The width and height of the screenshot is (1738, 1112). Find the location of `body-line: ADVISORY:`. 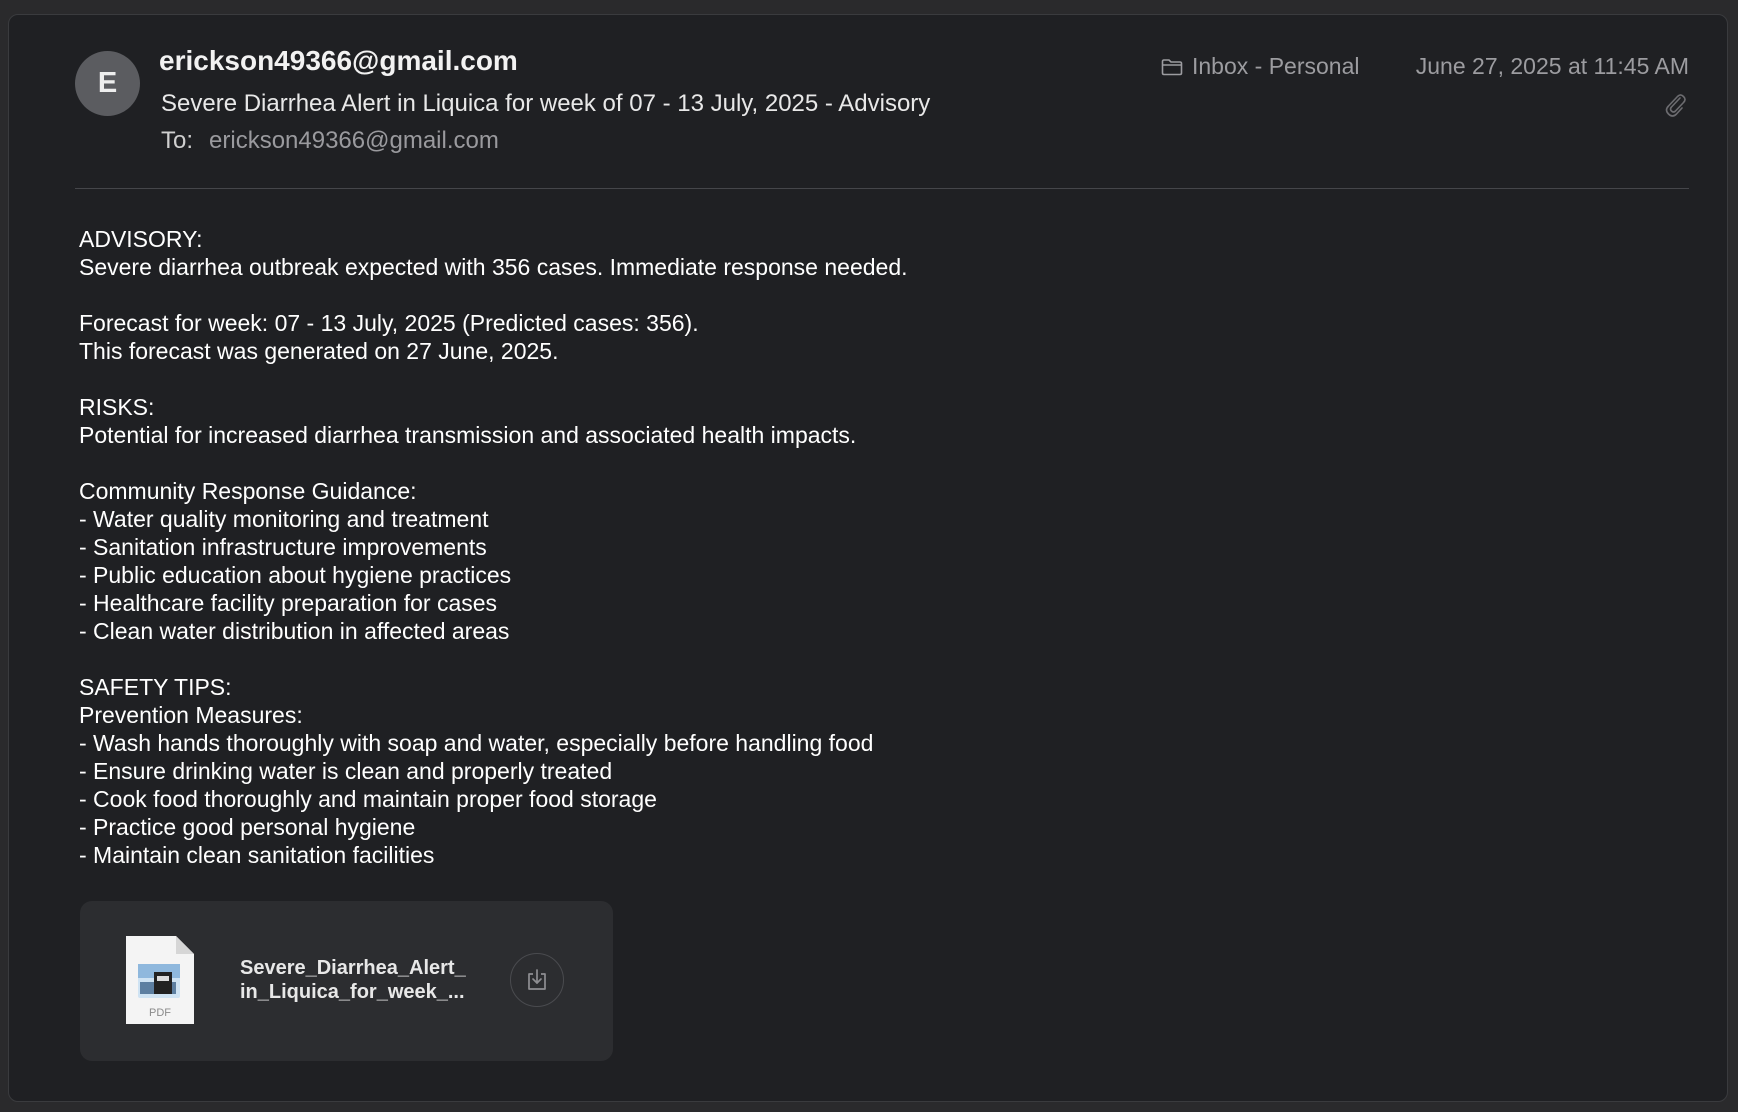

body-line: ADVISORY: is located at coordinates (141, 239).